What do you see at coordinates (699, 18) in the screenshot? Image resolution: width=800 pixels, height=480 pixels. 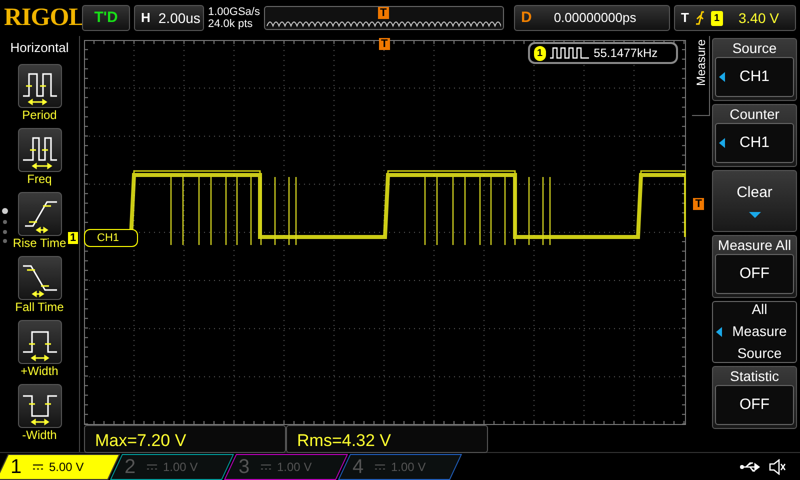 I see `rising-edge-icon` at bounding box center [699, 18].